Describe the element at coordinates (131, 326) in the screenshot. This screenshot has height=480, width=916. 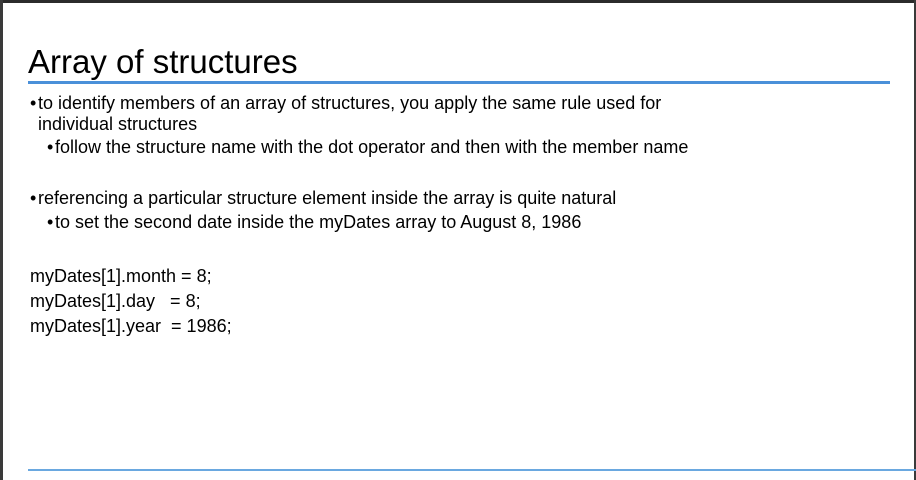
I see `code-line-year: myDates[1].year = 1986;` at that location.